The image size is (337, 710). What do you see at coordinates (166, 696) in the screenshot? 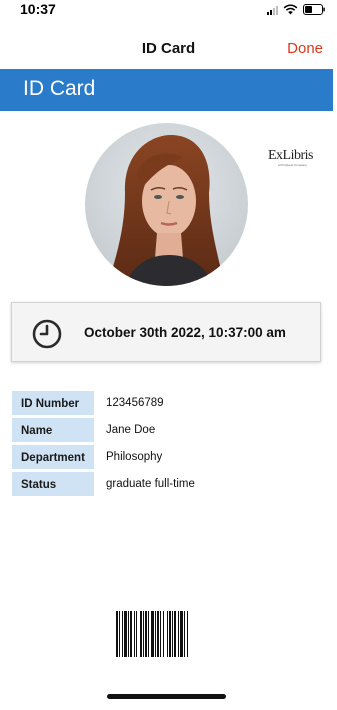
I see `home-indicator` at bounding box center [166, 696].